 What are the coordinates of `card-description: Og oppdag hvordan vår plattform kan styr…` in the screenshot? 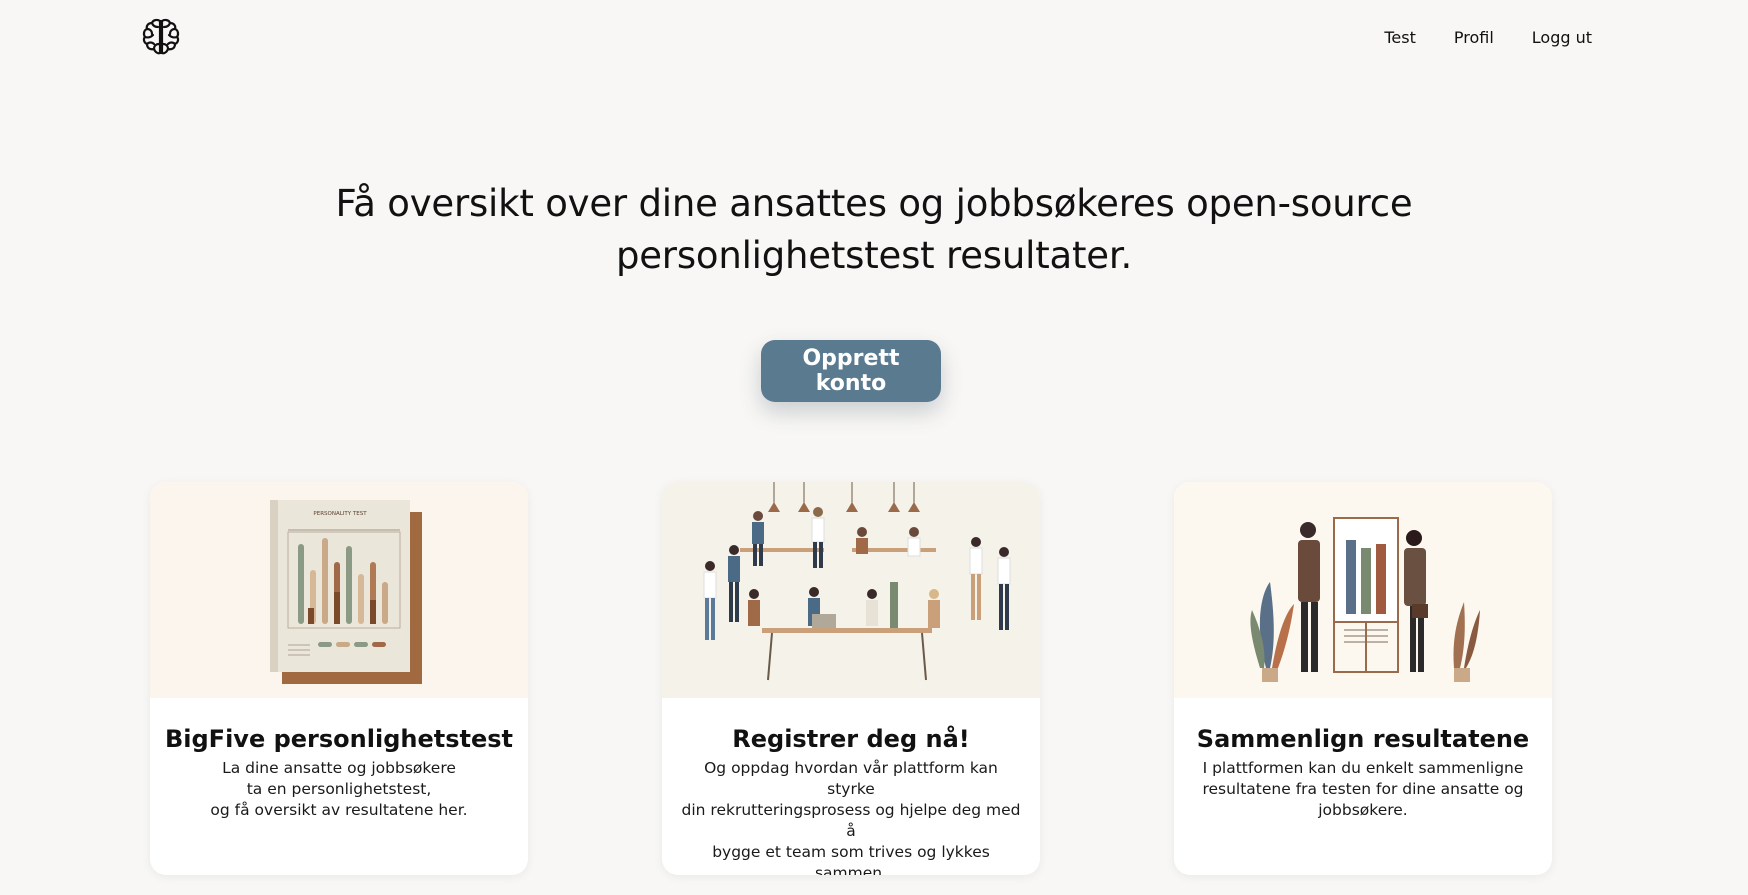 It's located at (851, 817).